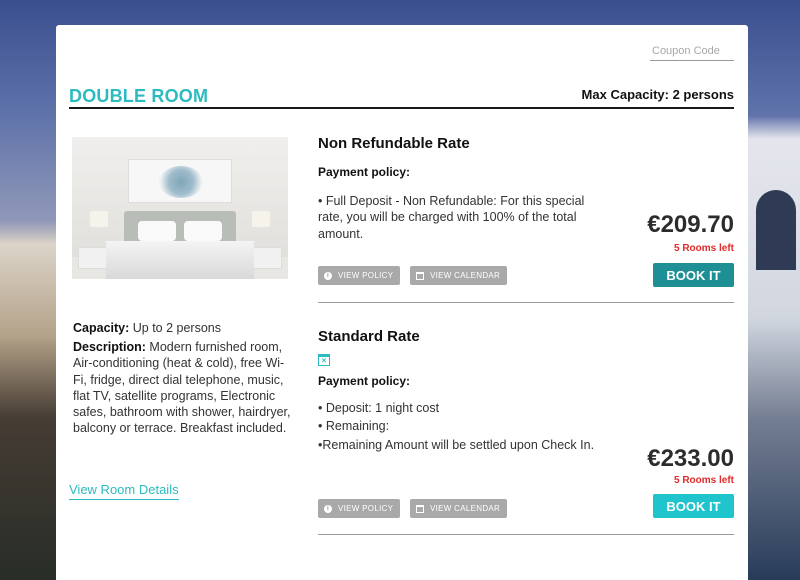 This screenshot has height=580, width=800. What do you see at coordinates (379, 408) in the screenshot?
I see `payment-policy-line: • Deposit: 1 night cost` at bounding box center [379, 408].